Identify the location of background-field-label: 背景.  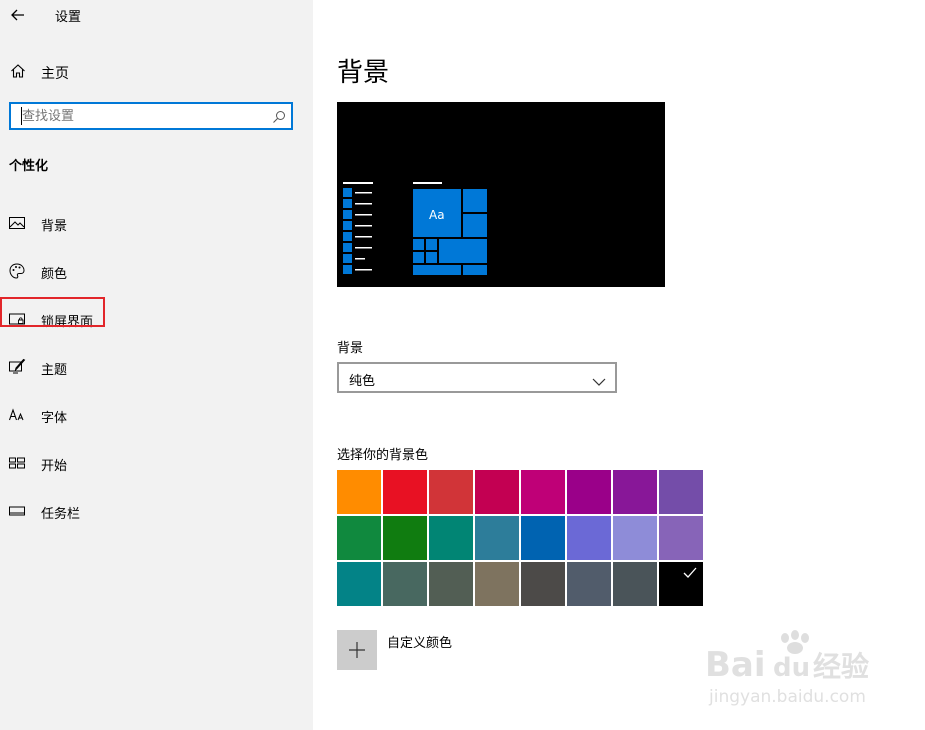
(350, 348).